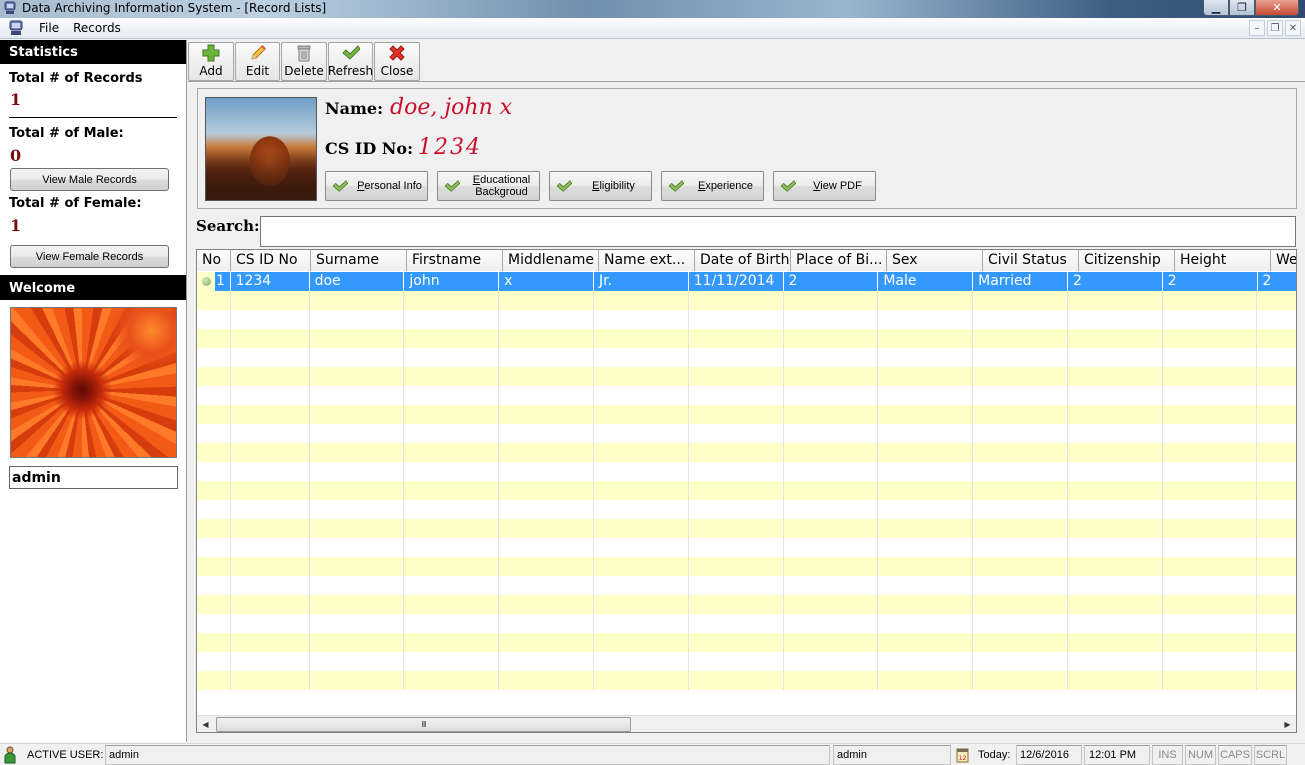 Image resolution: width=1305 pixels, height=765 pixels. Describe the element at coordinates (746, 723) in the screenshot. I see `horizontal-scrollbar: ◀ III ▶` at that location.